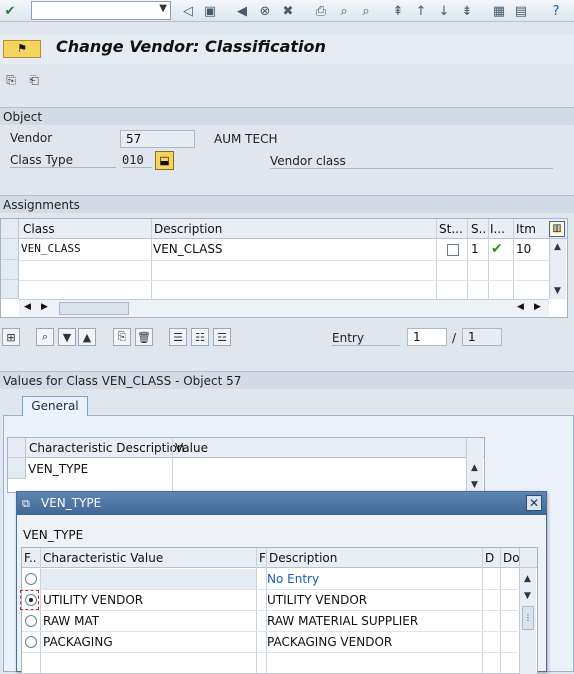 The image size is (574, 674). Describe the element at coordinates (265, 11) in the screenshot. I see `exit-icon: ⊗` at that location.